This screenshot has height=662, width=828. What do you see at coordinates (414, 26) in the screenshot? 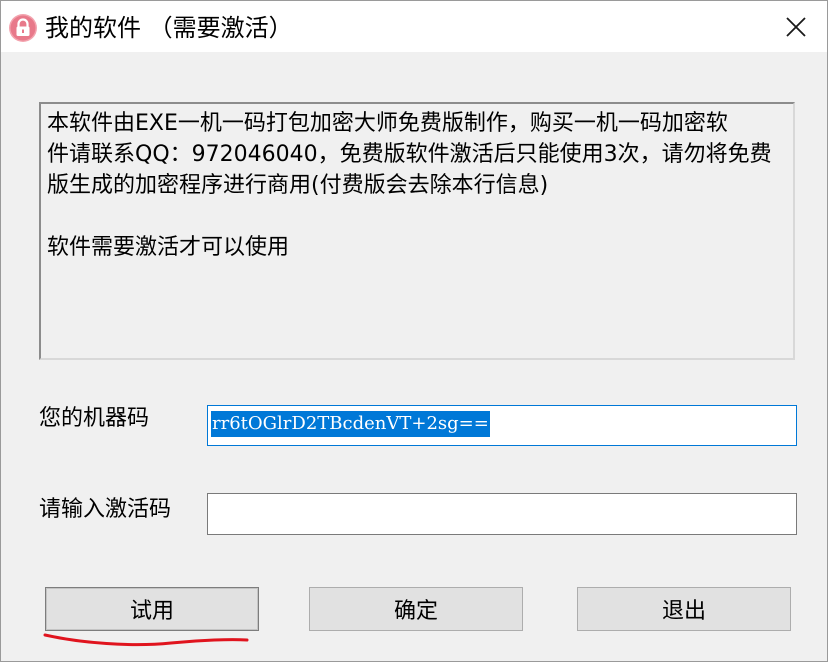
I see `title-bar: 我的软件 （需要激活）` at bounding box center [414, 26].